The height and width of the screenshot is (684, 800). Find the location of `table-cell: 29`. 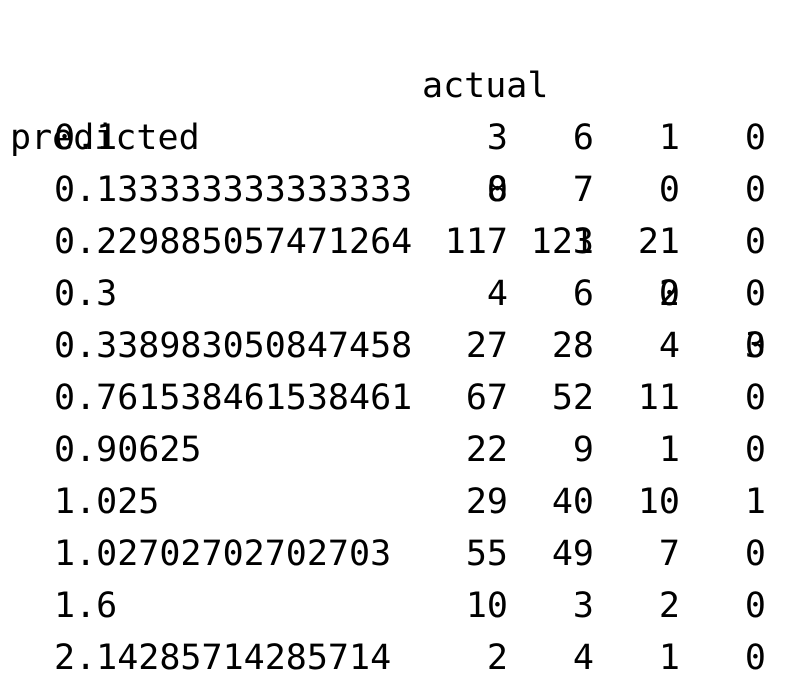

table-cell: 29 is located at coordinates (486, 502).